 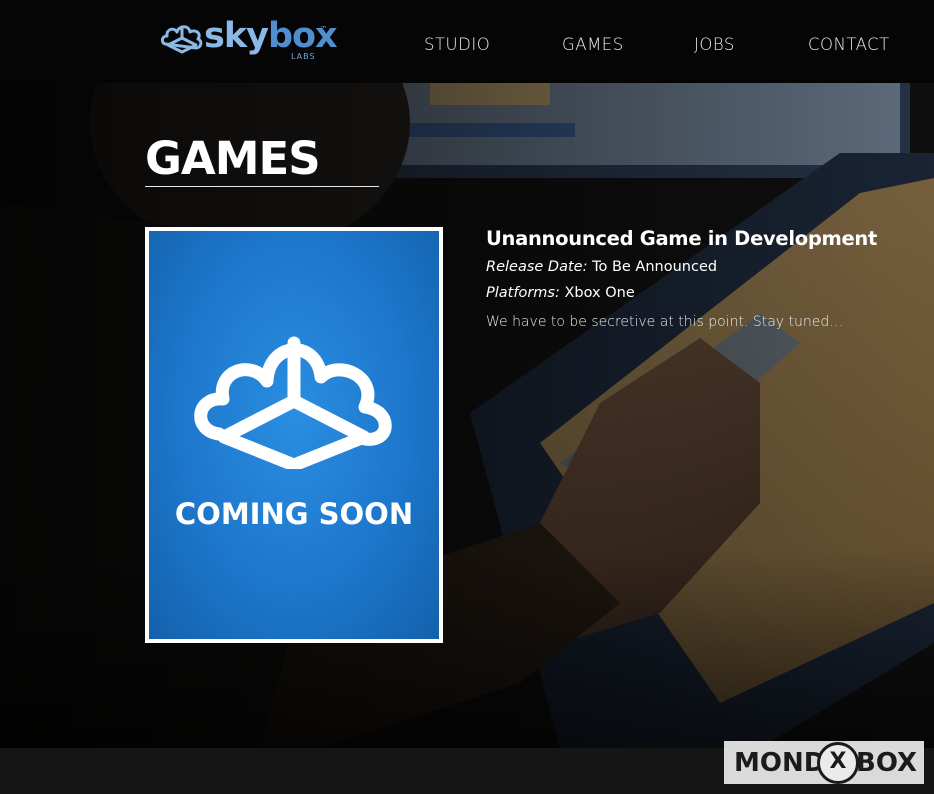 I want to click on watermark-text-left: MOND, so click(x=780, y=763).